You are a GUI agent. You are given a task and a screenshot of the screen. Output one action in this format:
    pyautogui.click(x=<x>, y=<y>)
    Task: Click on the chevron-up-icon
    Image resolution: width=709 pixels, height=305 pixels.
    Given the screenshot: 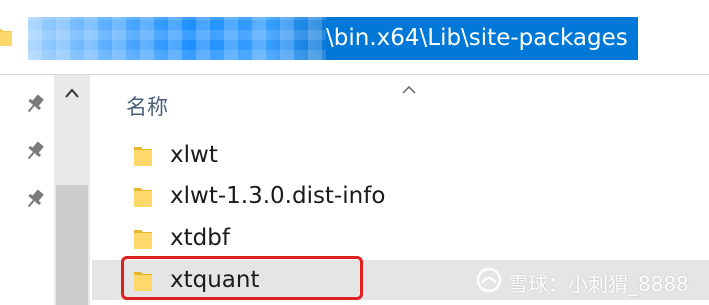 What is the action you would take?
    pyautogui.click(x=72, y=92)
    